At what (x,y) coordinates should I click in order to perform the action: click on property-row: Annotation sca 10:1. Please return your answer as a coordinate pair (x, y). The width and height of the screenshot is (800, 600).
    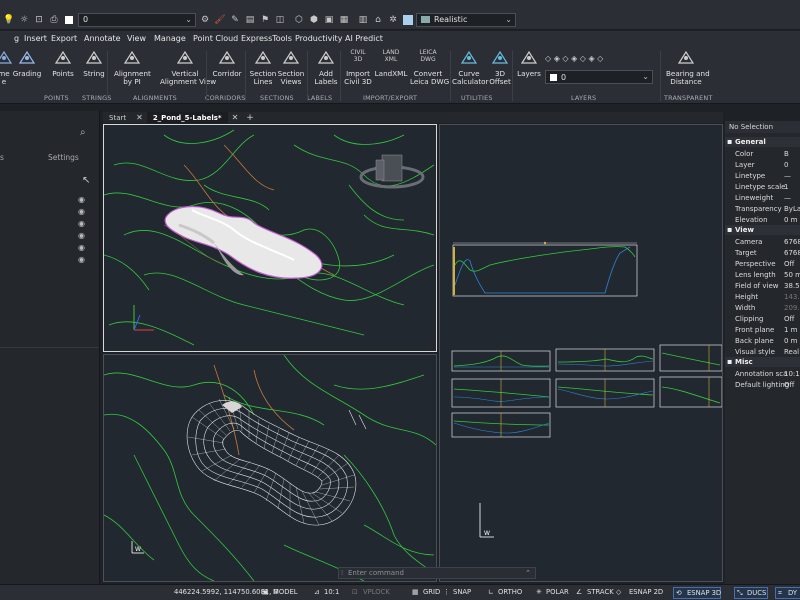
    Looking at the image, I should click on (762, 373).